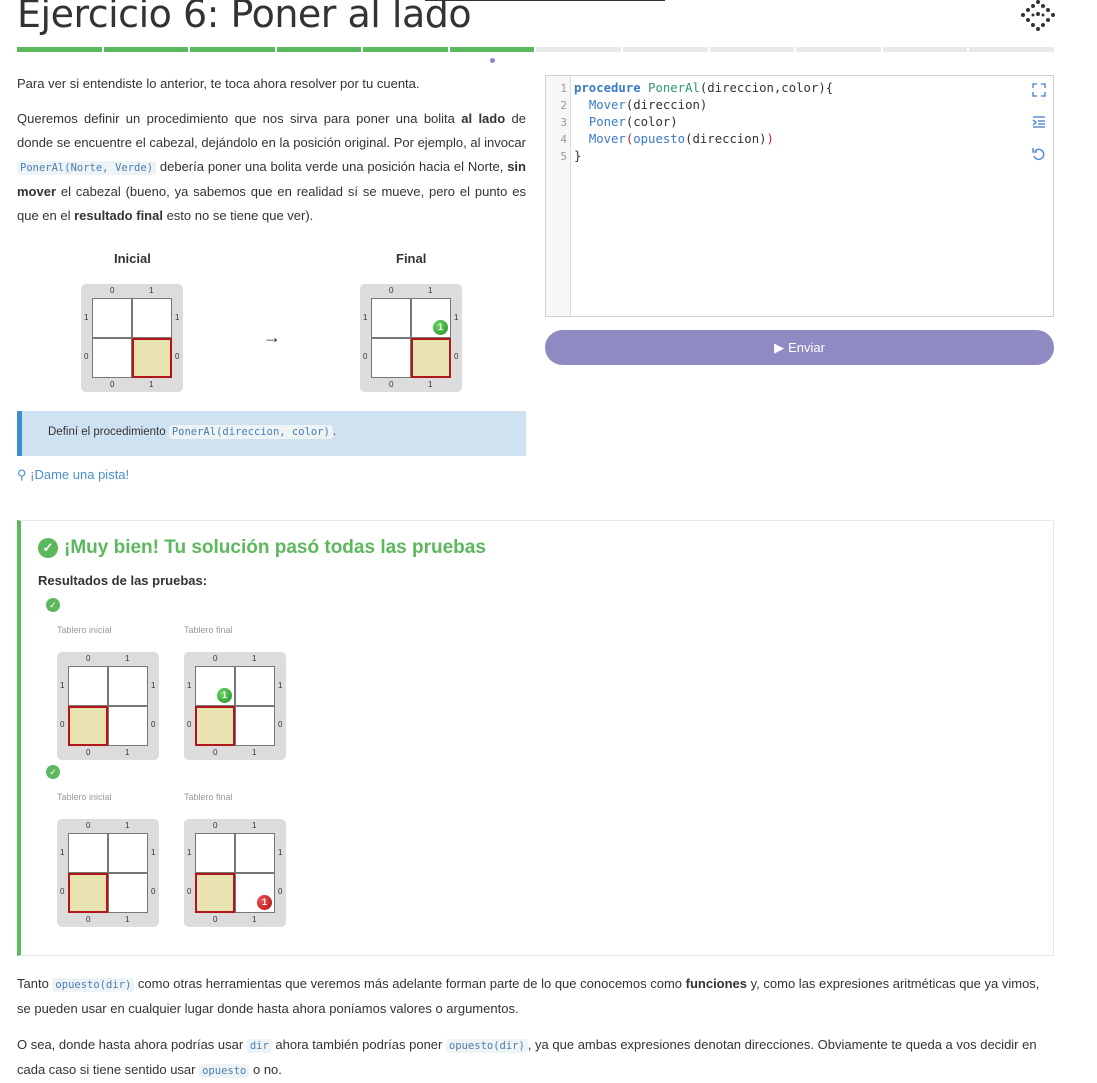 The height and width of the screenshot is (1083, 1097). I want to click on builtin: Mover, so click(607, 139).